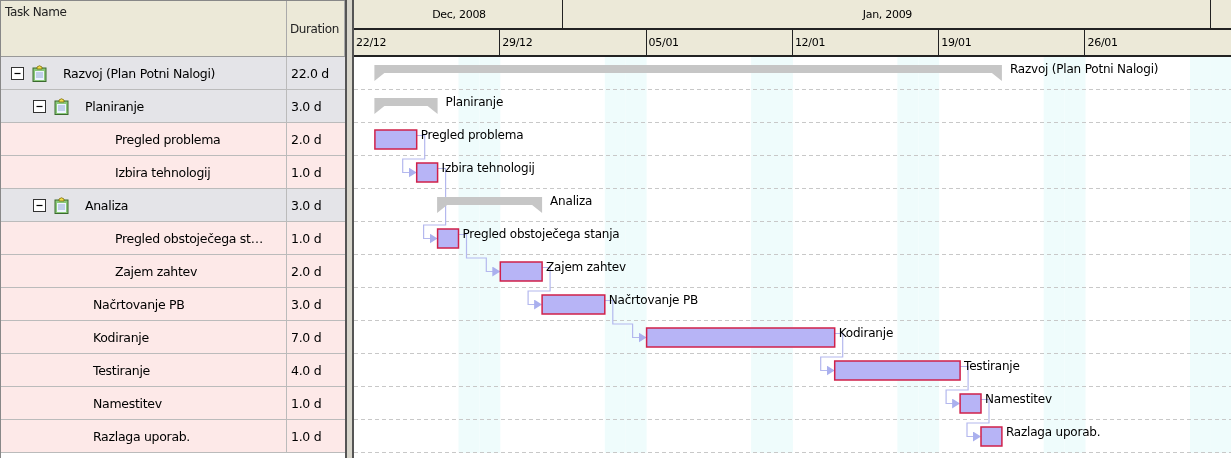  What do you see at coordinates (472, 135) in the screenshot?
I see `bar-label: Pregled problema` at bounding box center [472, 135].